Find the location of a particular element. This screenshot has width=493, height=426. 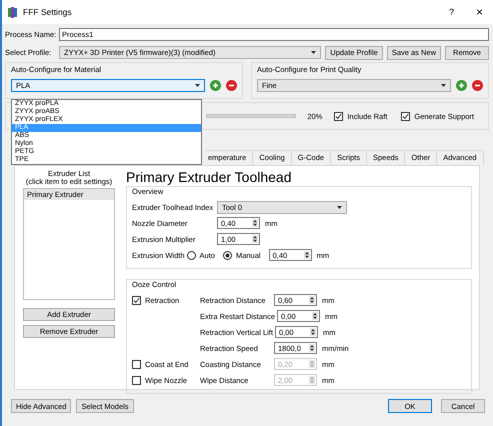

app-icon is located at coordinates (12, 12).